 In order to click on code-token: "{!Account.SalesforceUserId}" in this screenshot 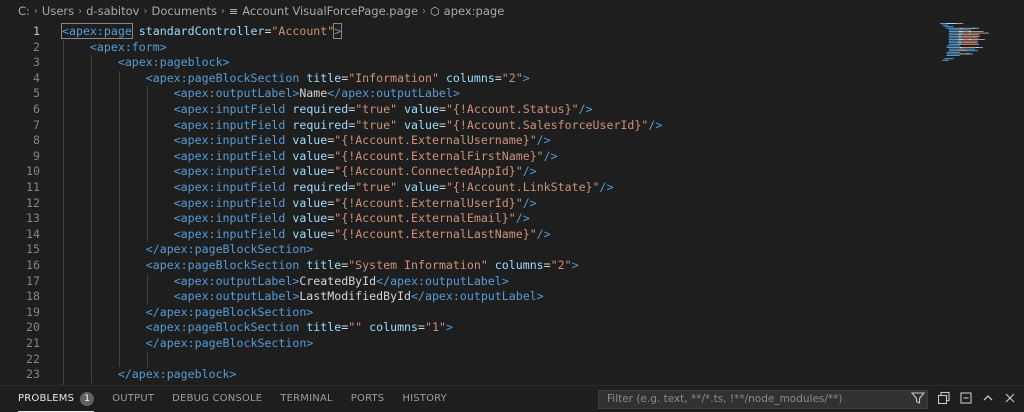, I will do `click(547, 124)`.